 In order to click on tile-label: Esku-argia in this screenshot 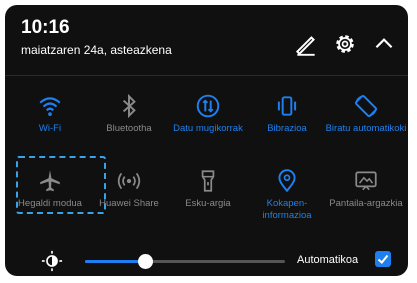, I will do `click(208, 203)`.